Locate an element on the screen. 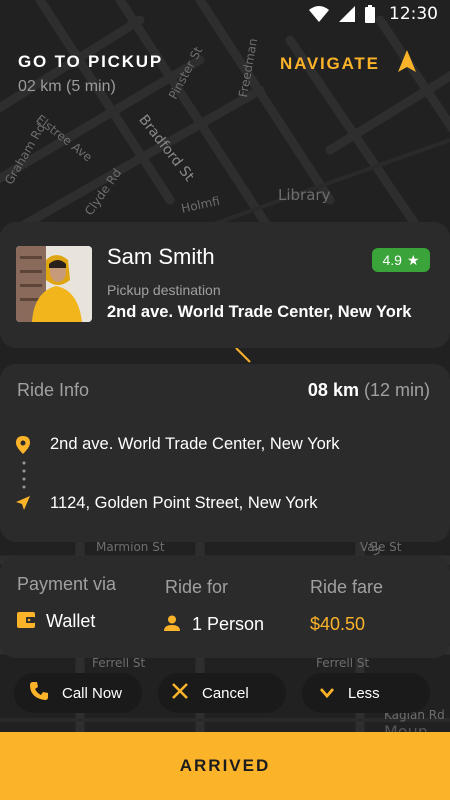  ride-distance: 08 km (12 min) is located at coordinates (369, 390).